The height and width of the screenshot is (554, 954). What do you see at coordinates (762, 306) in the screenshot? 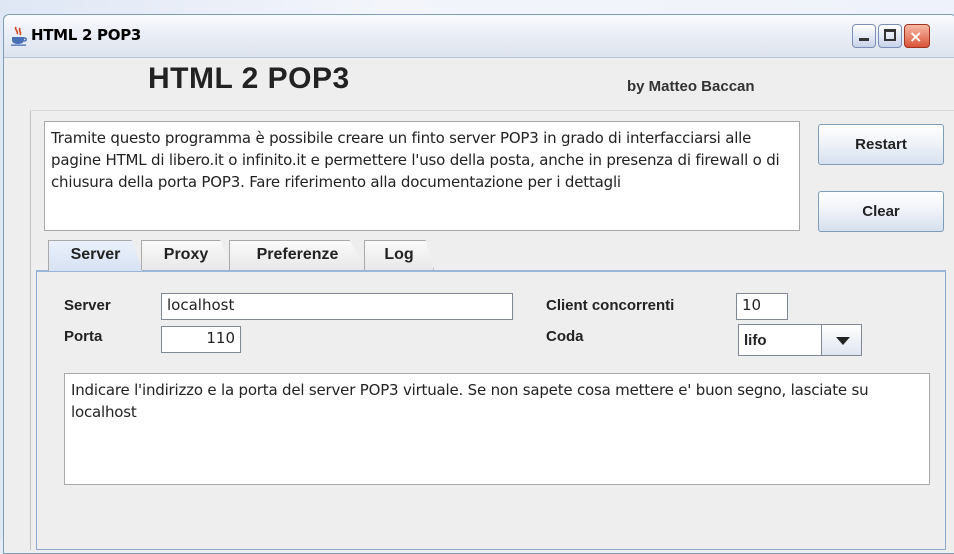
I see `client-concorrenti-input: 10` at bounding box center [762, 306].